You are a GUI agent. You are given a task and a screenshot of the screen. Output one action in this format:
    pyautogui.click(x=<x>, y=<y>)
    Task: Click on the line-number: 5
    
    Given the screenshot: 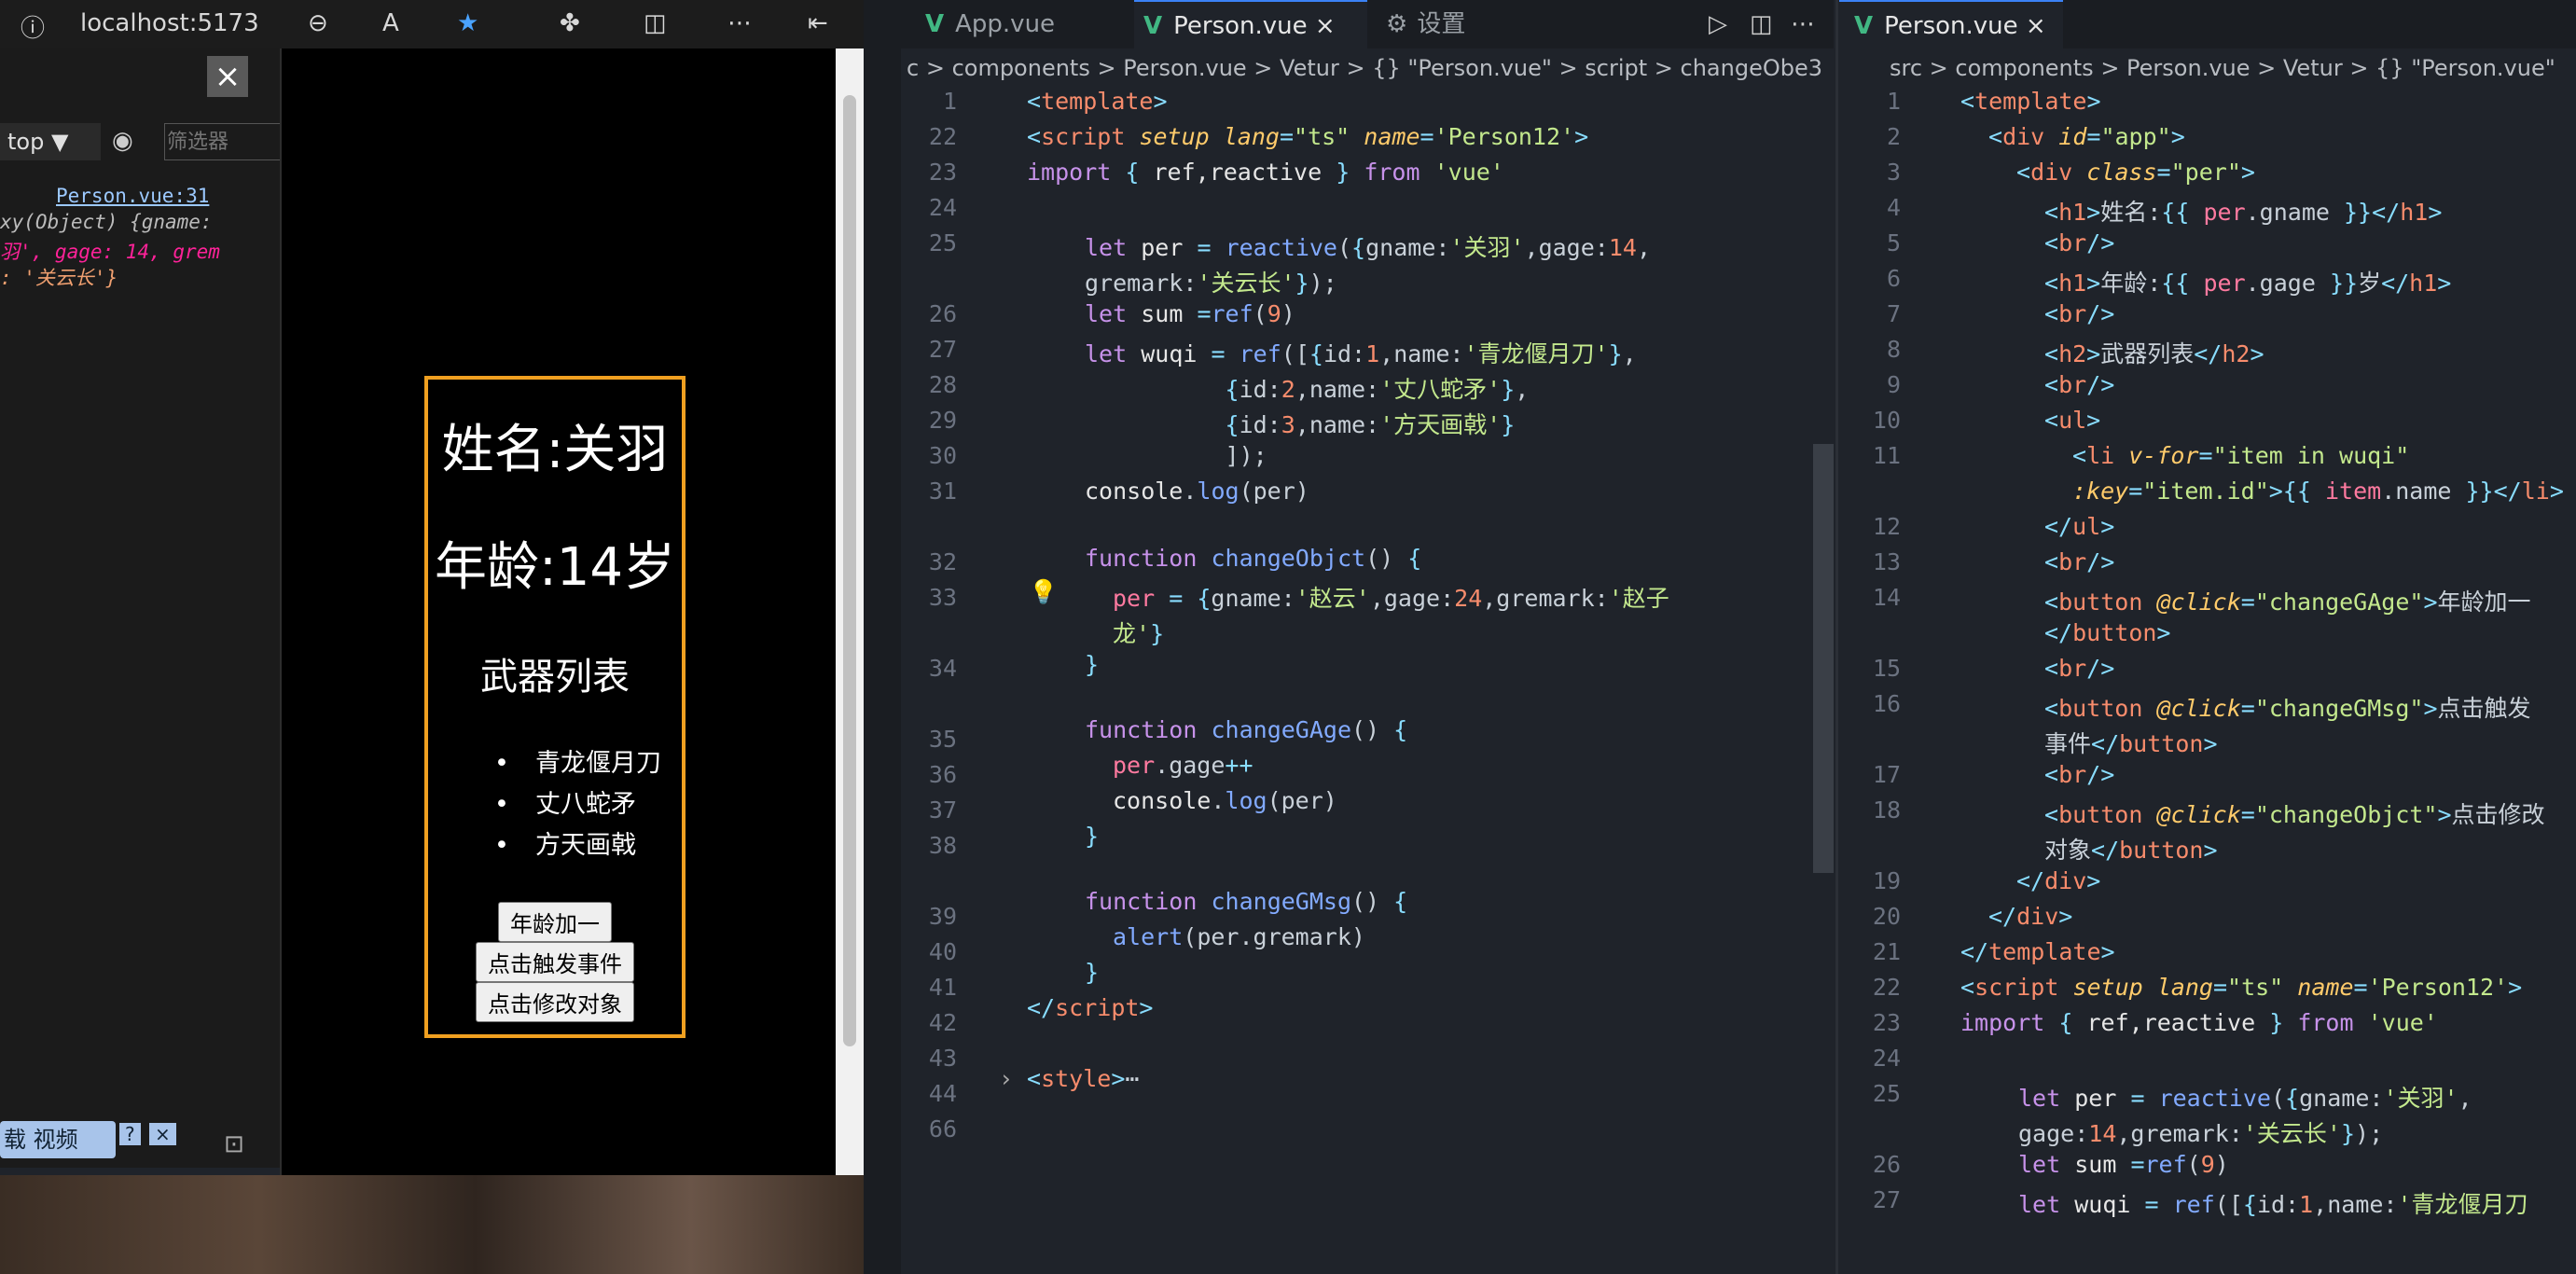 What is the action you would take?
    pyautogui.click(x=1893, y=243)
    